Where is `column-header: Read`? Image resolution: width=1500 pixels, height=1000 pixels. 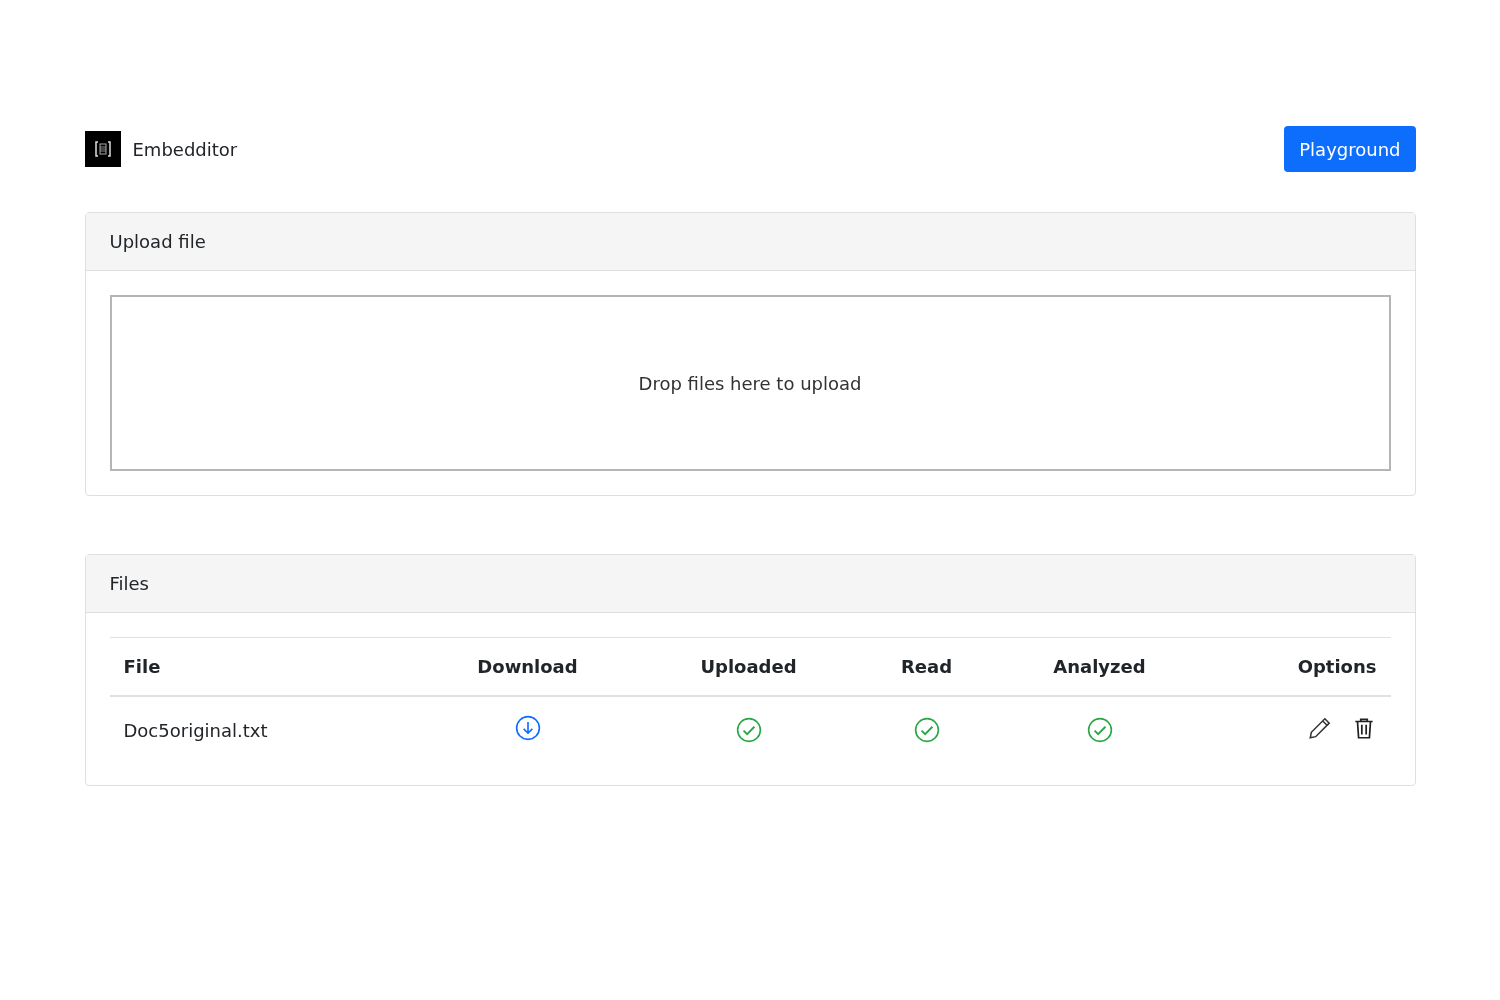 column-header: Read is located at coordinates (926, 666).